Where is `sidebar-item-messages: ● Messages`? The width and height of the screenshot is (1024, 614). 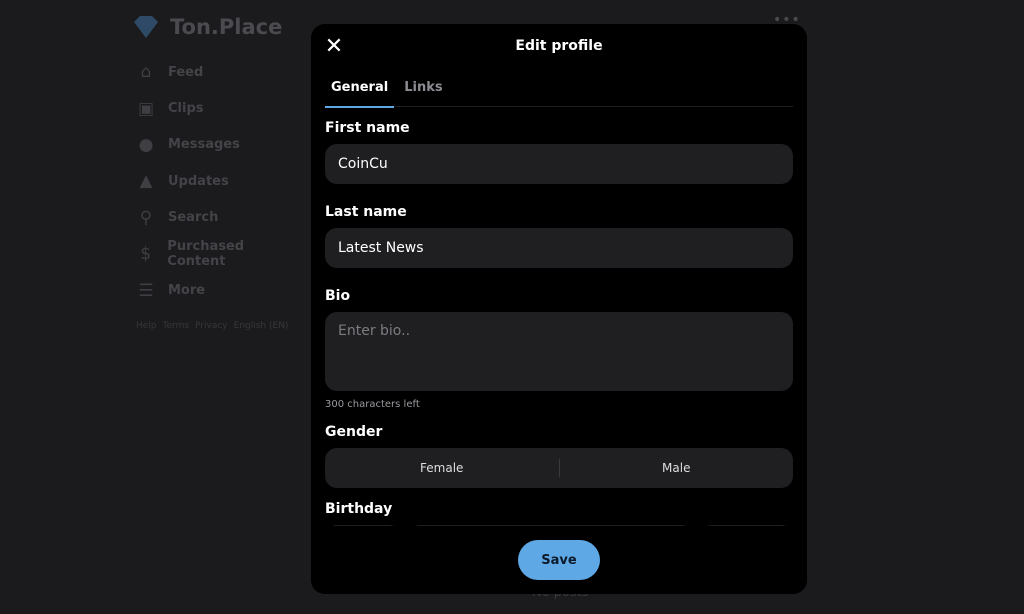 sidebar-item-messages: ● Messages is located at coordinates (217, 145).